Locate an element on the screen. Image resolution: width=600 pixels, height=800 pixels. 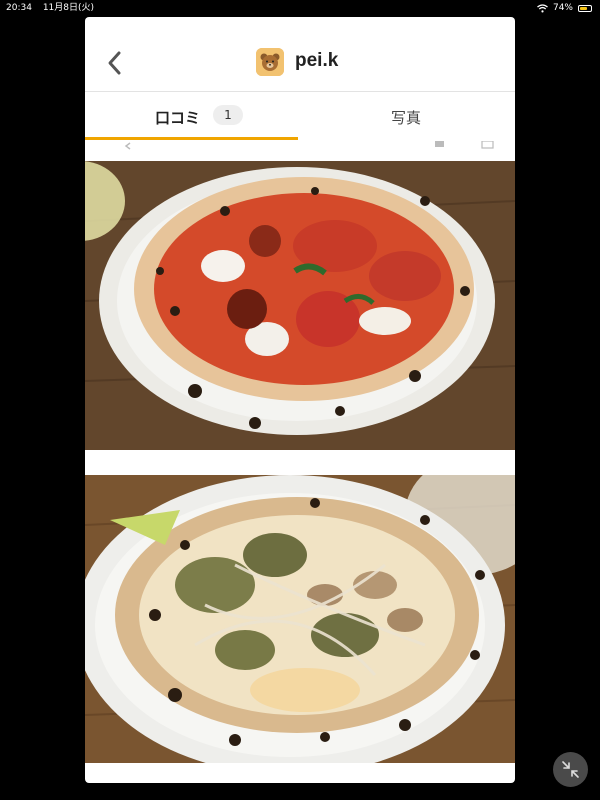
collapse-arrows-icon is located at coordinates (570, 769).